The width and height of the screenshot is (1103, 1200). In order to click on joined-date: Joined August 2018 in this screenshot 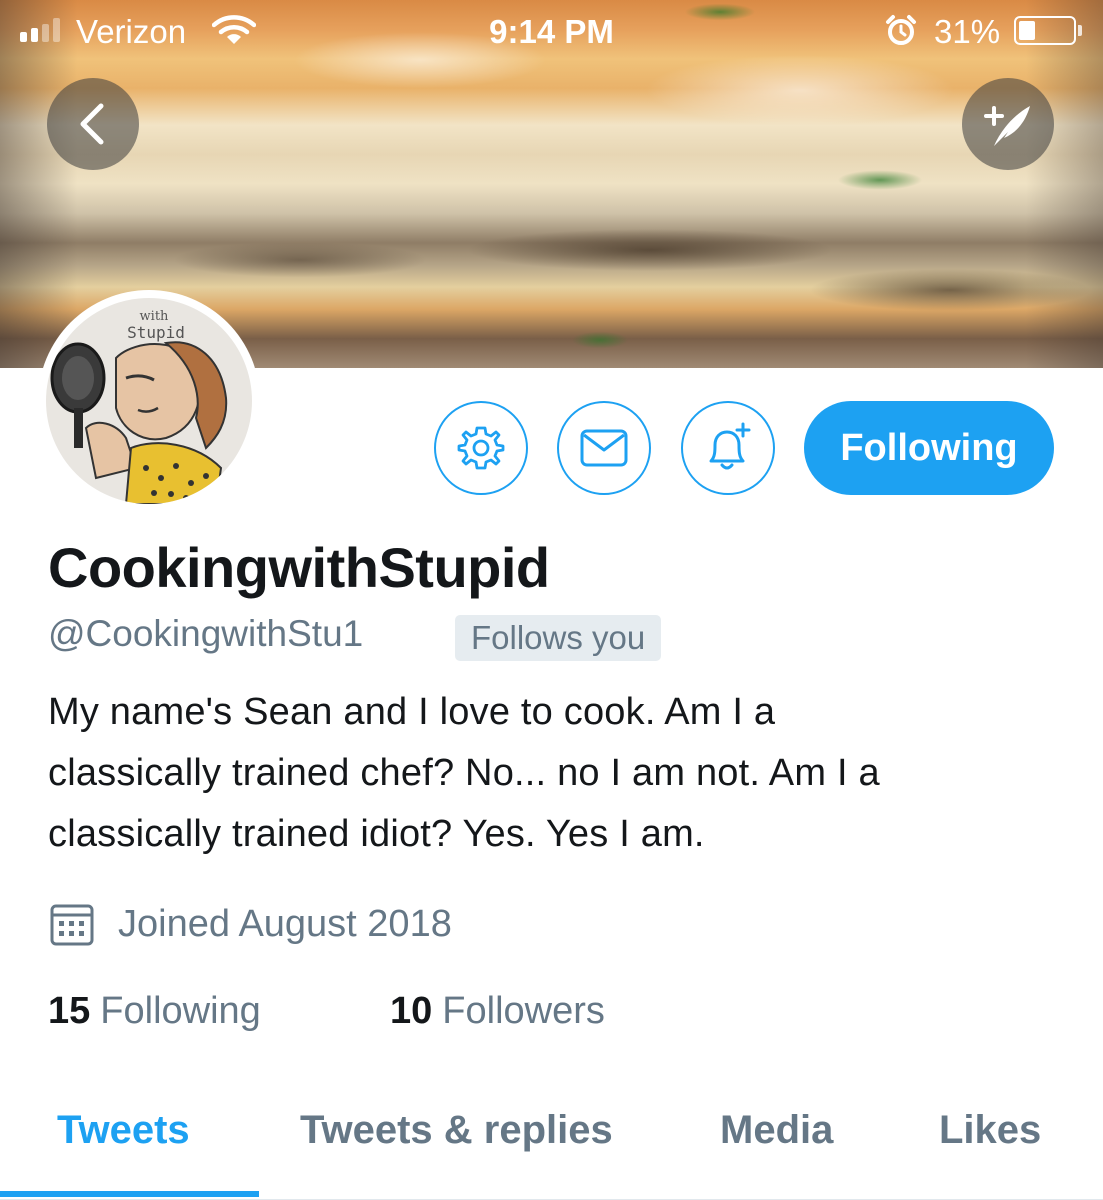, I will do `click(250, 924)`.